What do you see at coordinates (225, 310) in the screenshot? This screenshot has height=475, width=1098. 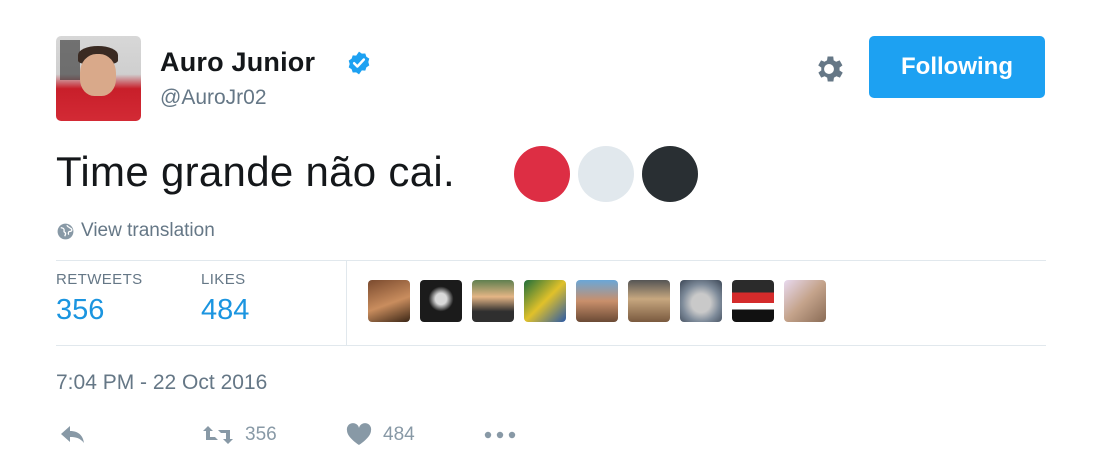 I see `likes-count: 484` at bounding box center [225, 310].